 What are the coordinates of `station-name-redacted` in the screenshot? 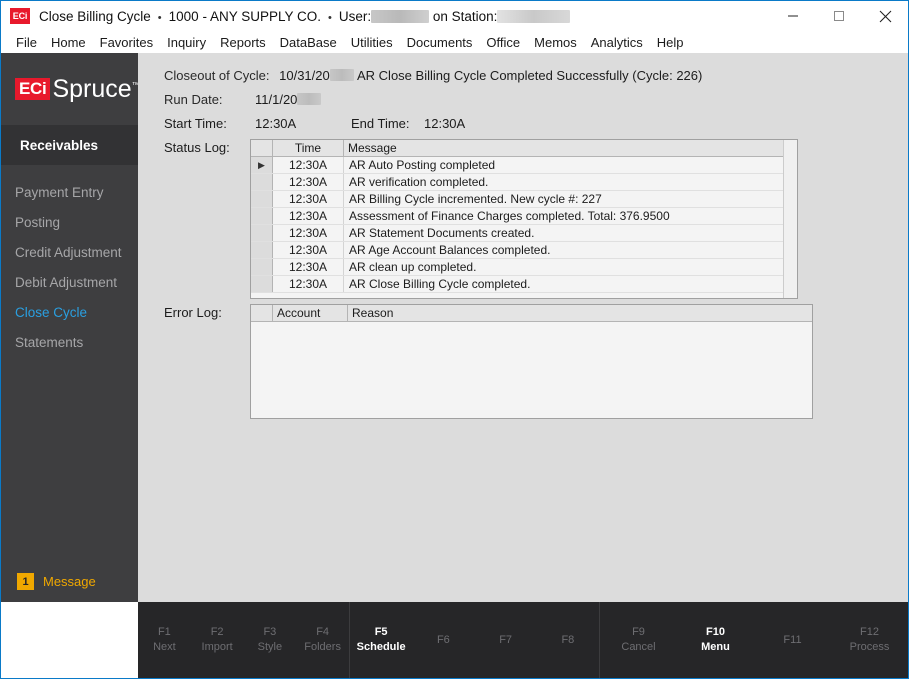 It's located at (534, 16).